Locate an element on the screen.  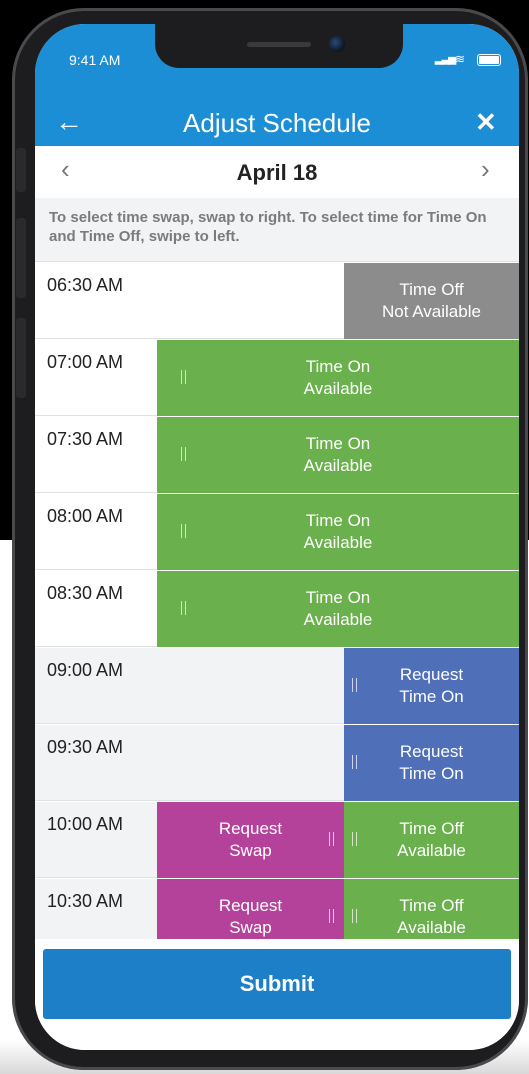
schedule-row: 06:30 AM Time Off Not Available is located at coordinates (277, 301).